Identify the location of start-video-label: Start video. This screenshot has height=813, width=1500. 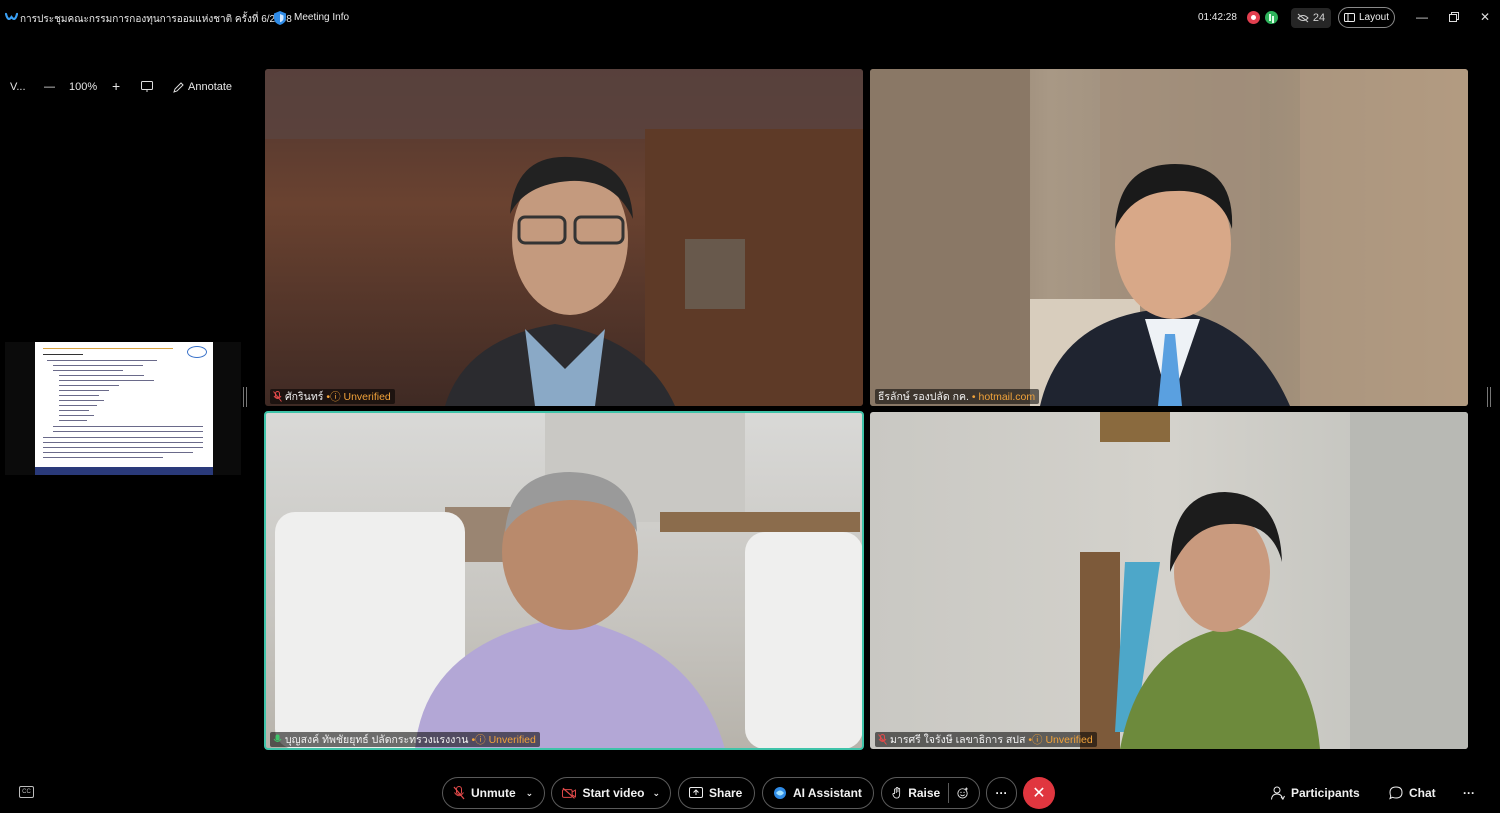
(613, 793).